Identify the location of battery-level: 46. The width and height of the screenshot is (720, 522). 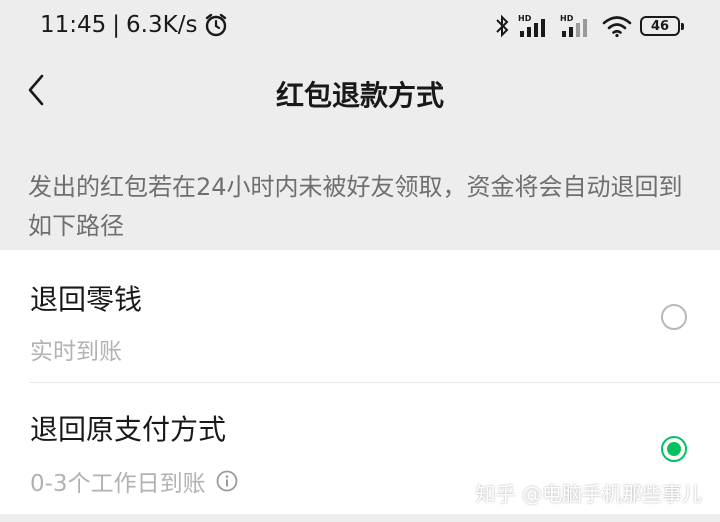
(660, 26).